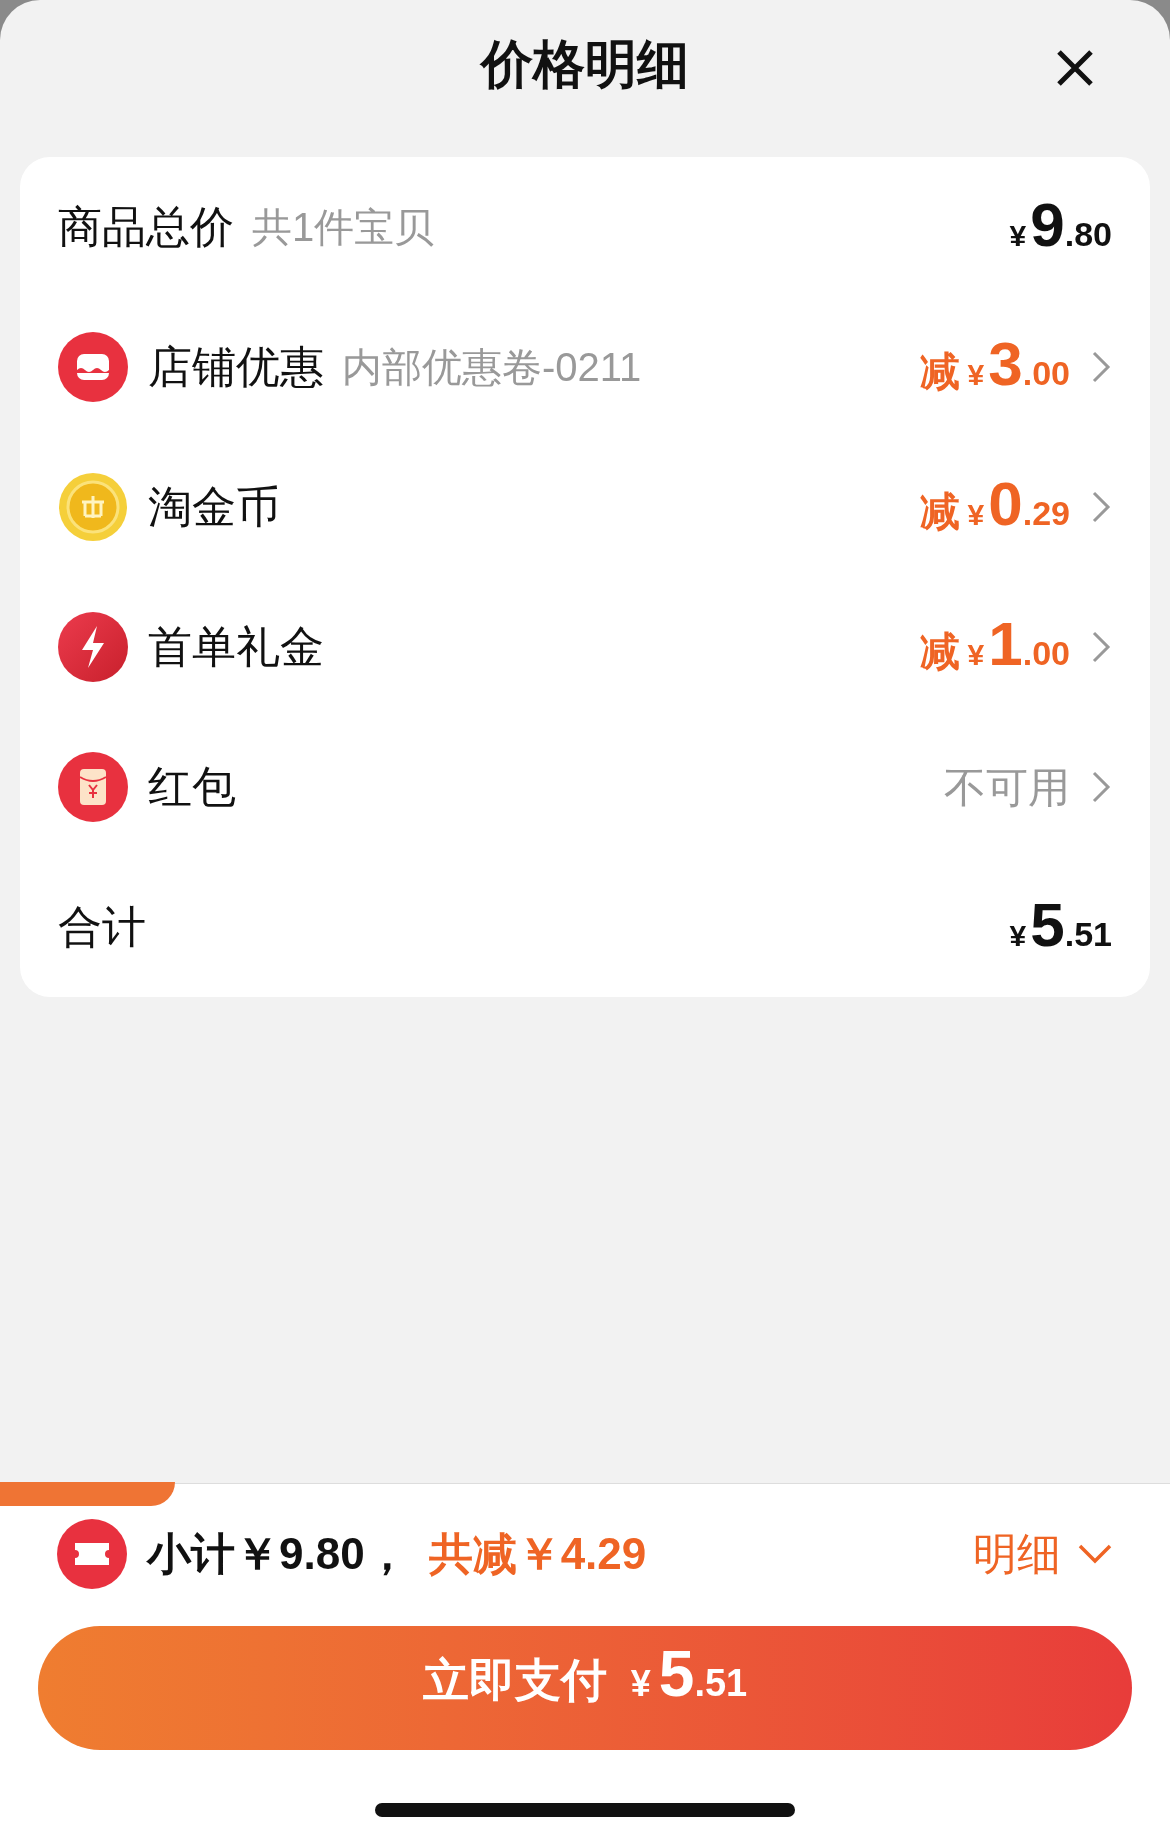  I want to click on subtotal-text: 小计￥9.80，, so click(278, 1554).